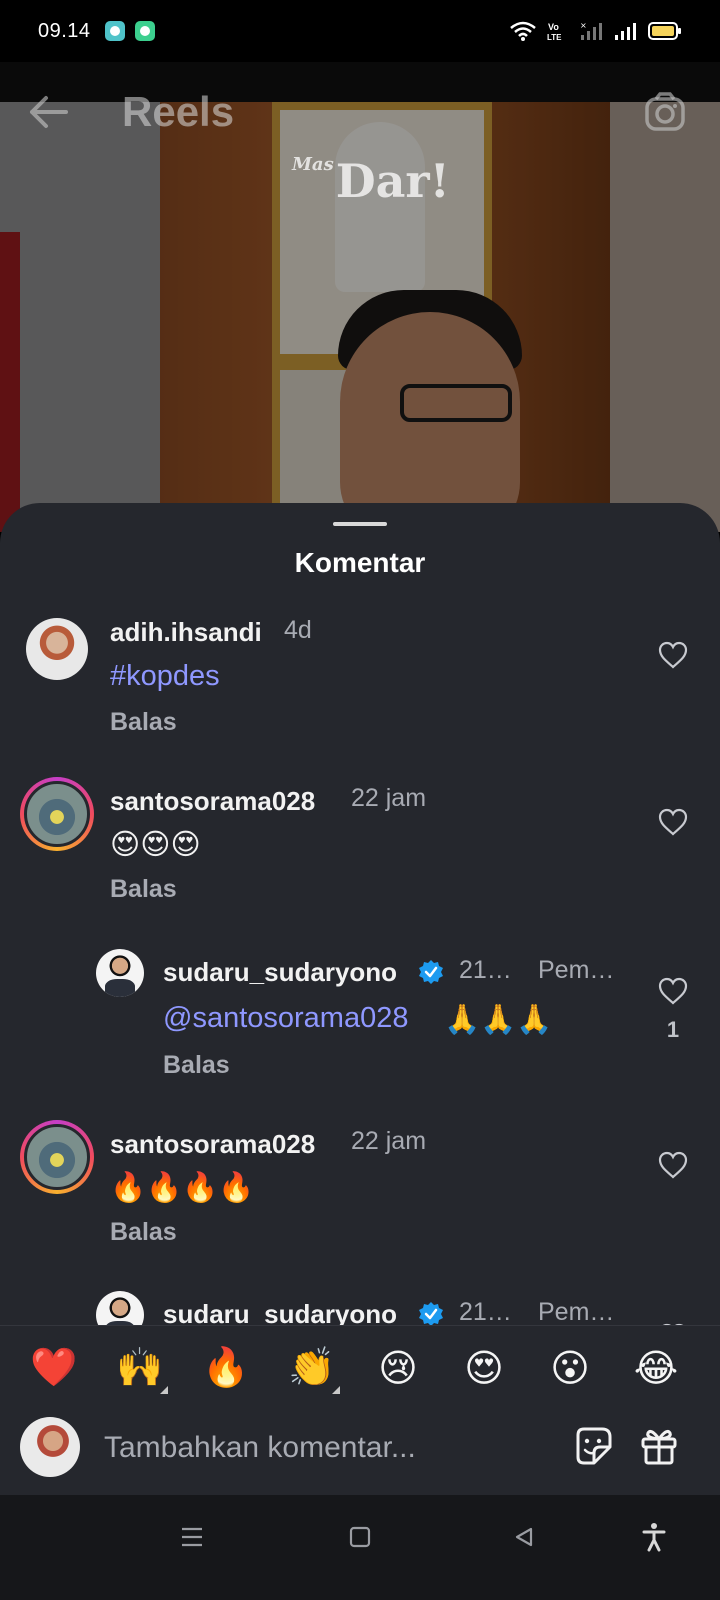 Image resolution: width=720 pixels, height=1600 pixels. Describe the element at coordinates (360, 562) in the screenshot. I see `sheet-title: Komentar` at that location.